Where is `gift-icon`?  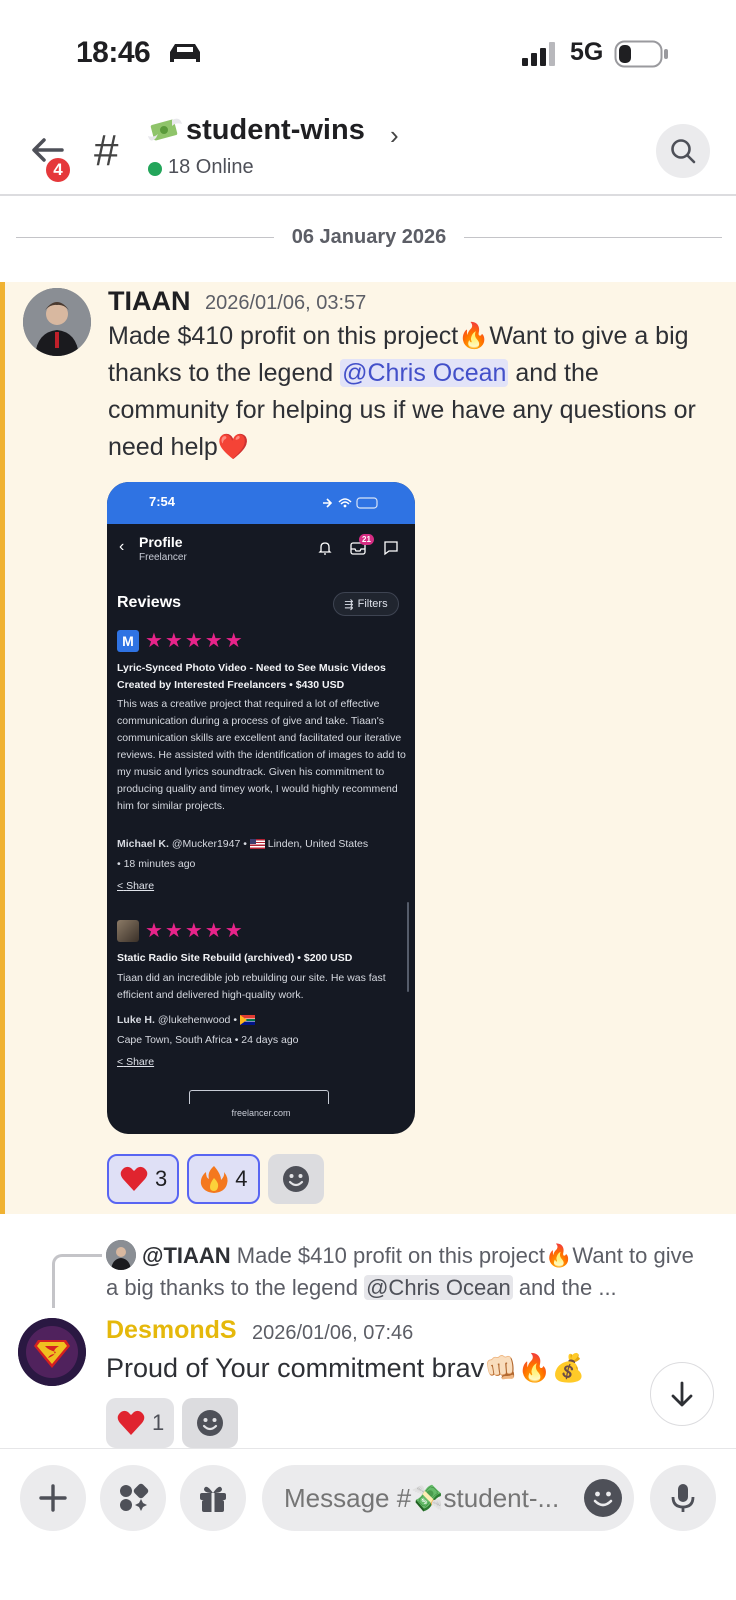
gift-icon is located at coordinates (213, 1499).